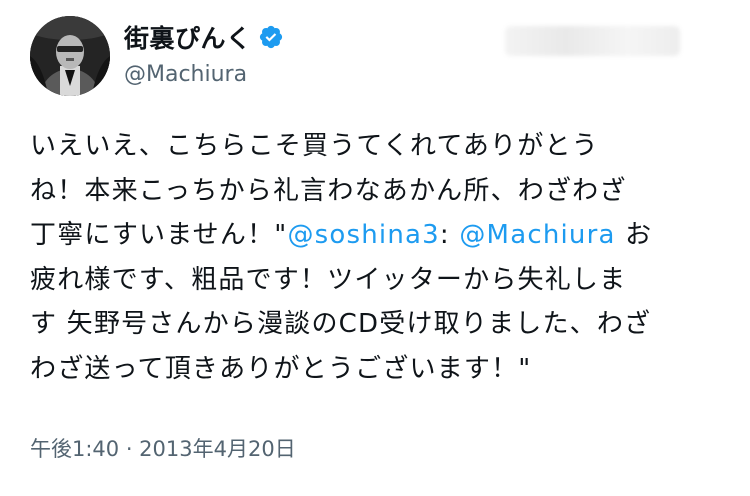 The height and width of the screenshot is (496, 750). Describe the element at coordinates (163, 448) in the screenshot. I see `tweet-timestamp: 午後1:40 · 2013年4月20日` at that location.